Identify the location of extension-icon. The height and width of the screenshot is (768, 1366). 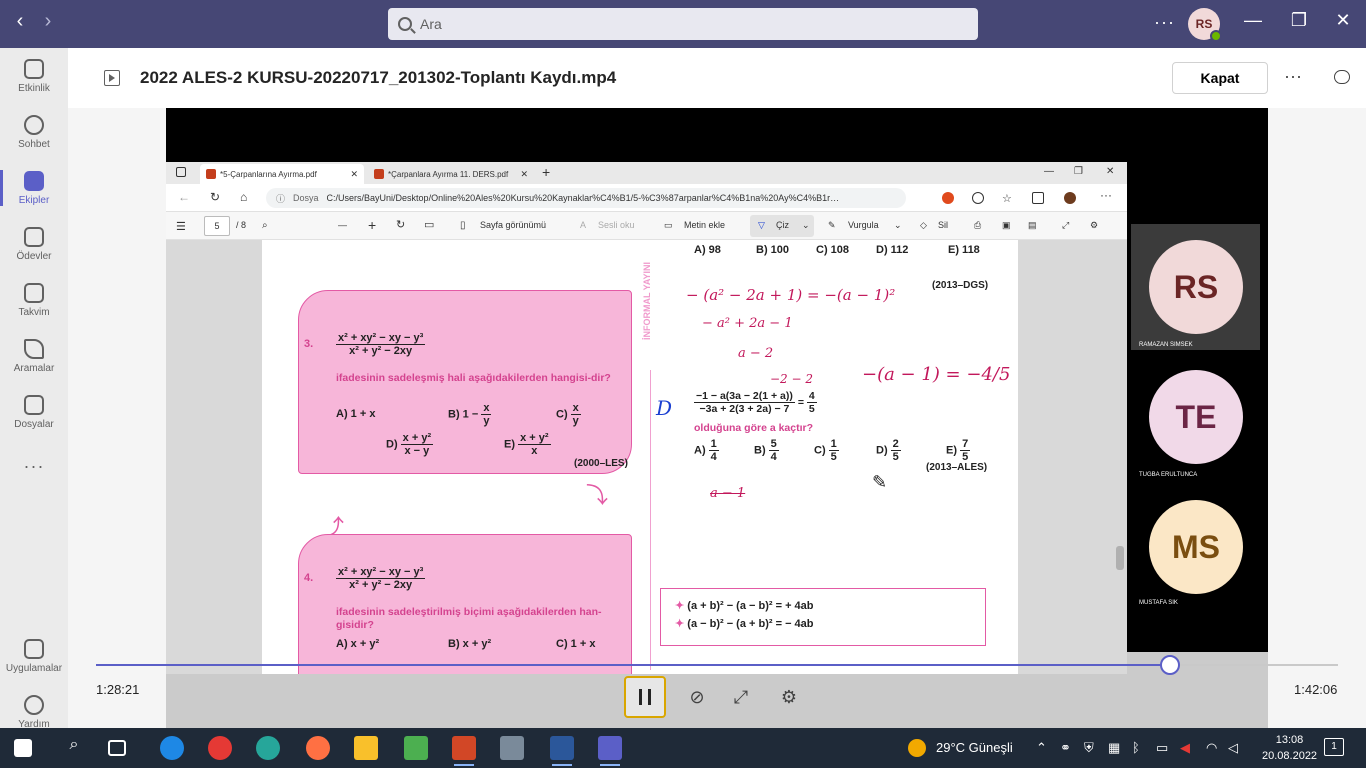
(978, 198).